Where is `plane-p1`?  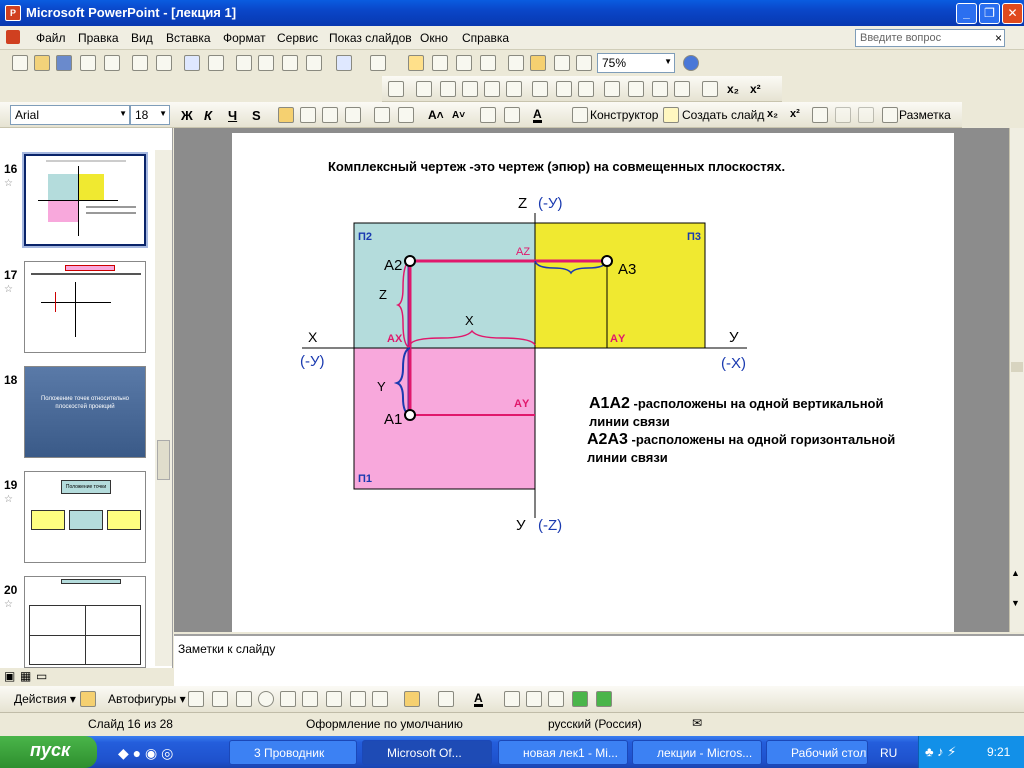
plane-p1 is located at coordinates (444, 418).